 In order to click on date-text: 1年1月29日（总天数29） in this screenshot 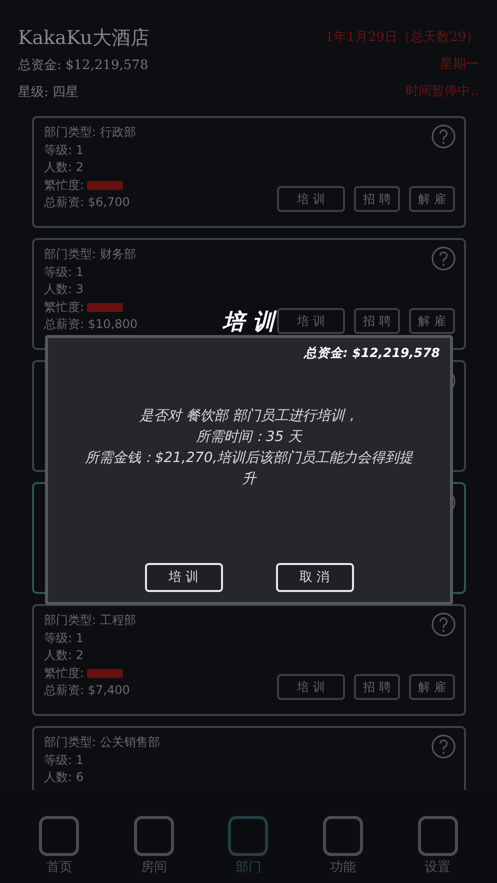, I will do `click(402, 38)`.